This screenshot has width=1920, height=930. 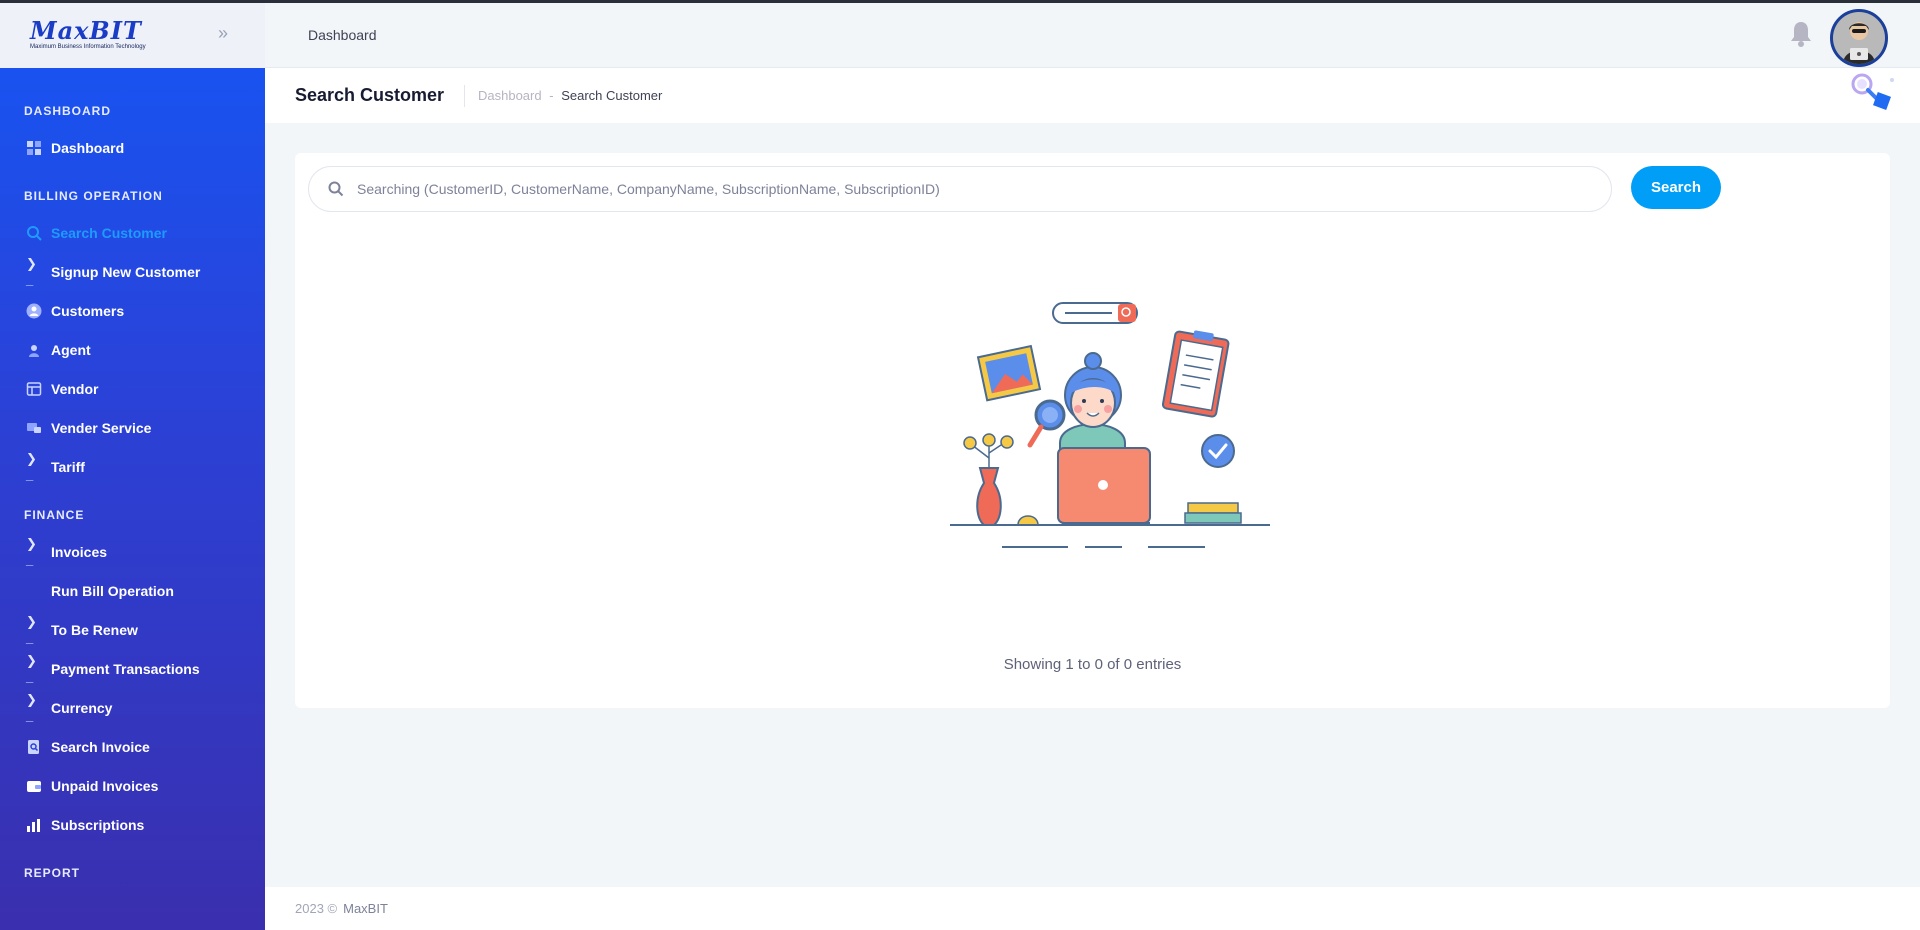 I want to click on bar-chart-icon, so click(x=34, y=825).